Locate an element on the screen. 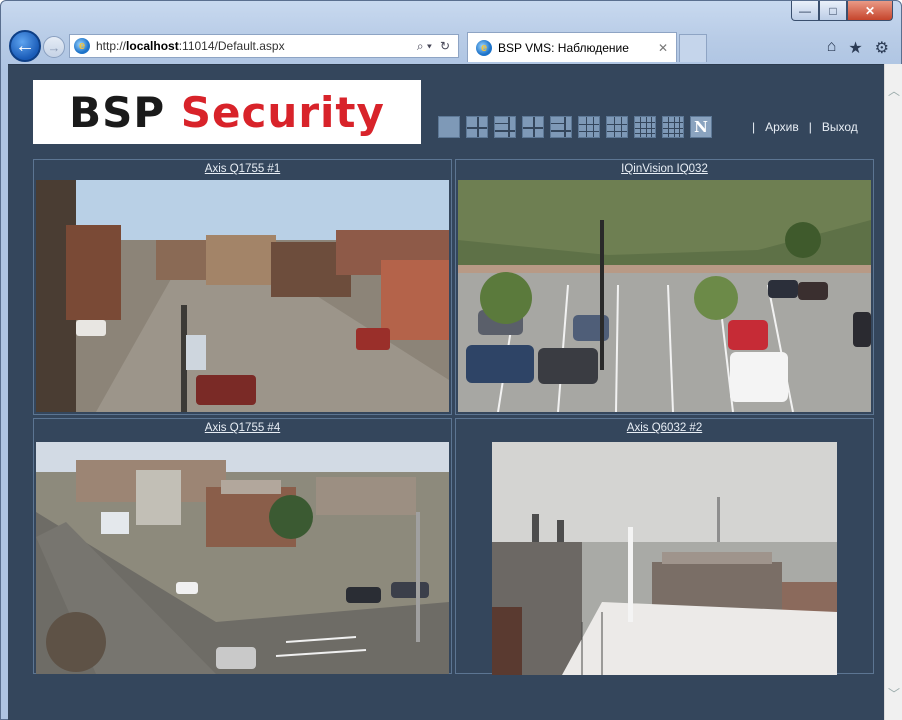 The width and height of the screenshot is (902, 720). new-tab-button is located at coordinates (693, 48).